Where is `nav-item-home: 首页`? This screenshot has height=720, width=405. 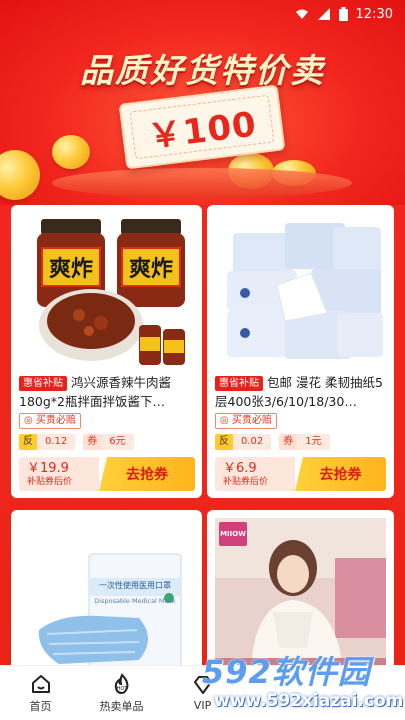 nav-item-home: 首页 is located at coordinates (40, 693).